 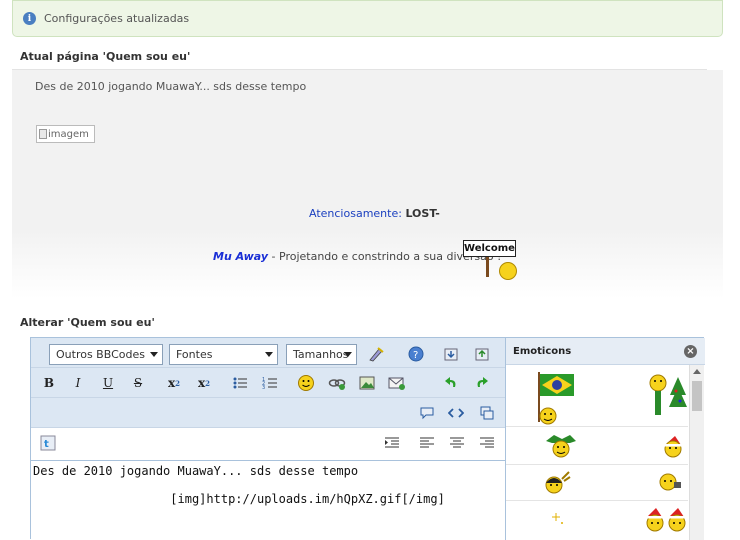 I want to click on email-icon, so click(x=396, y=383).